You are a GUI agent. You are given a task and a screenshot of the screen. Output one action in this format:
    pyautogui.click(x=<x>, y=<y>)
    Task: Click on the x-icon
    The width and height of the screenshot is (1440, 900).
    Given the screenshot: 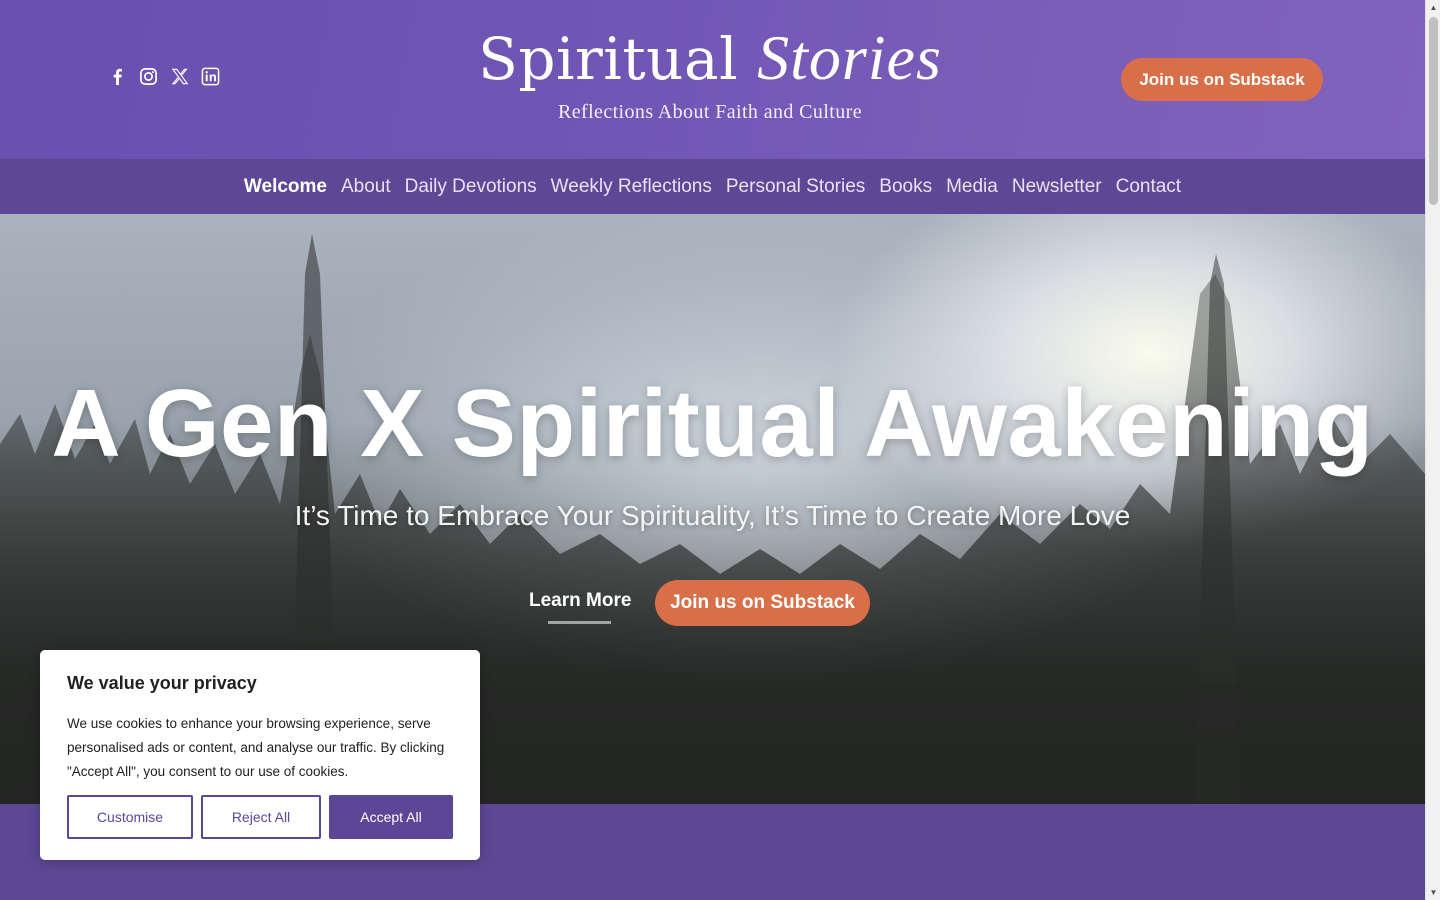 What is the action you would take?
    pyautogui.click(x=179, y=76)
    